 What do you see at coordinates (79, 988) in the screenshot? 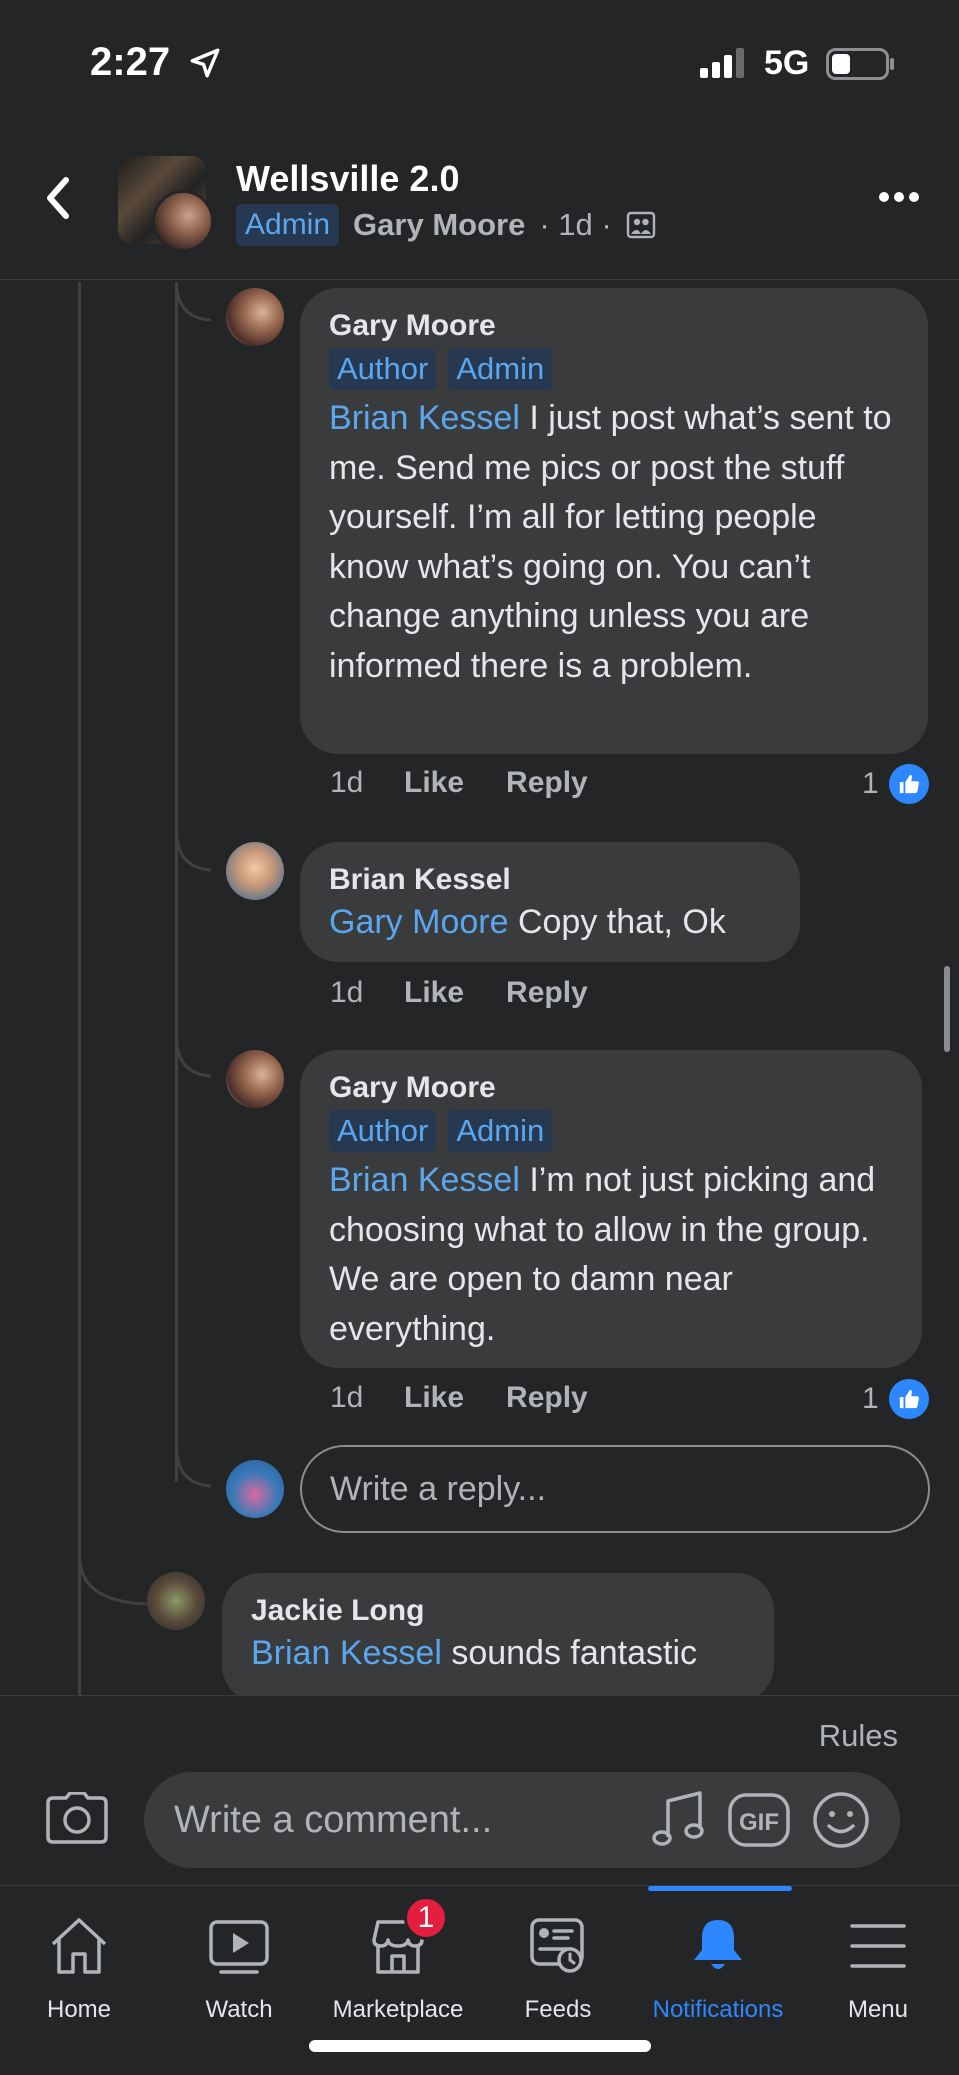
I see `thread-line-outer` at bounding box center [79, 988].